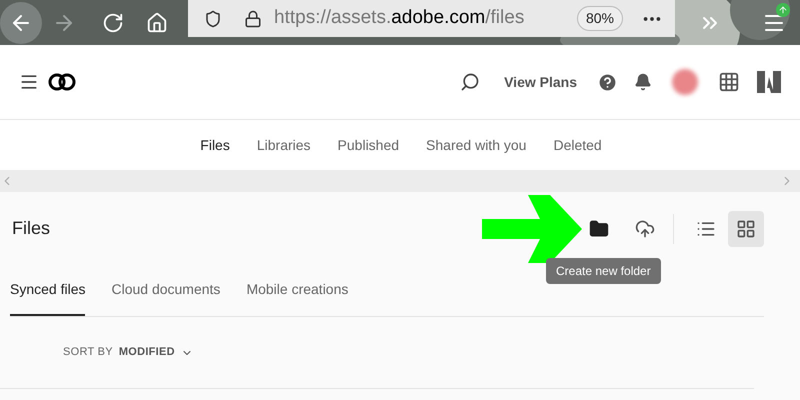  What do you see at coordinates (297, 290) in the screenshot?
I see `sub-tab: Mobile creations` at bounding box center [297, 290].